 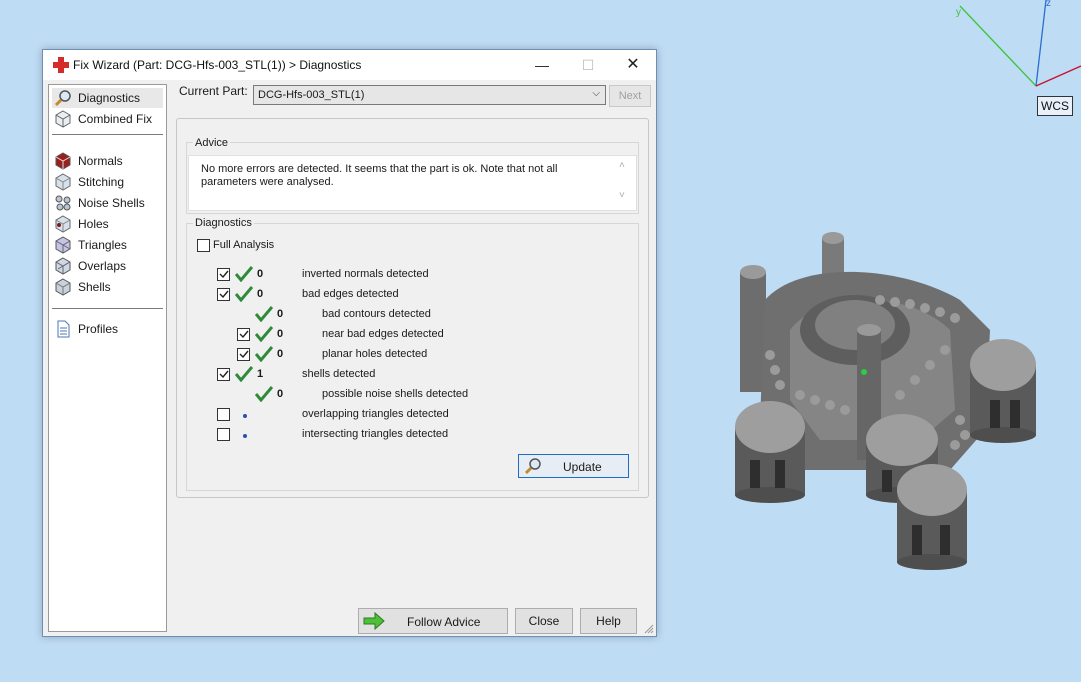 What do you see at coordinates (98, 329) in the screenshot?
I see `nav-label: Profiles` at bounding box center [98, 329].